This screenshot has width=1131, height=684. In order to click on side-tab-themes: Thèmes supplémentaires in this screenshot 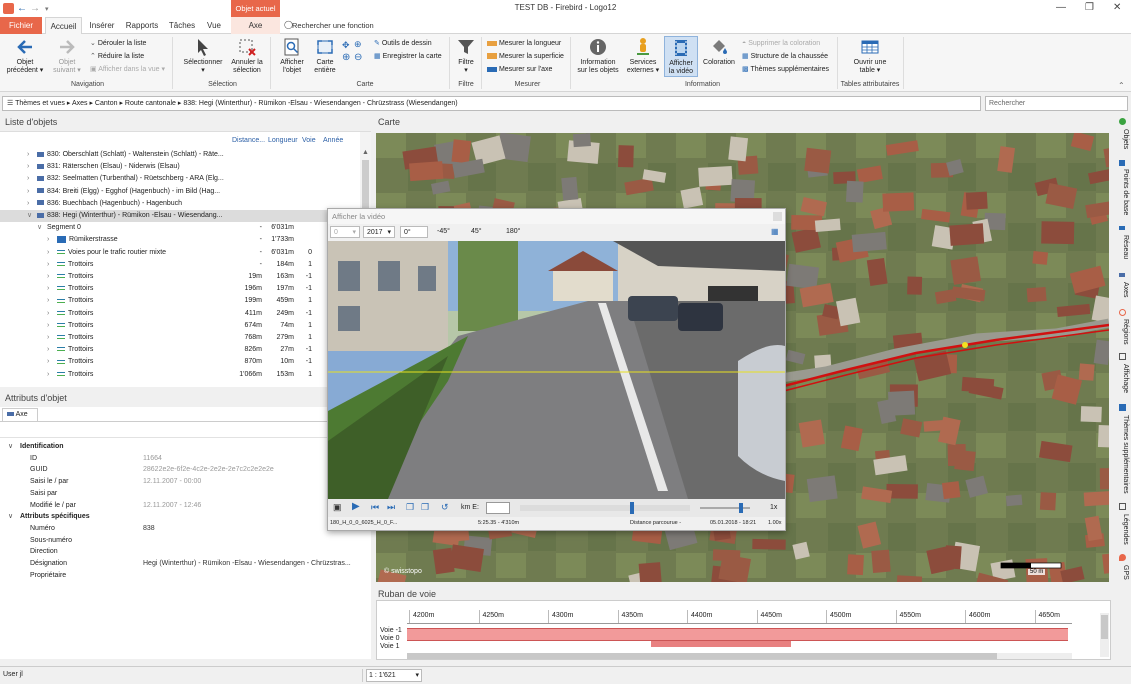, I will do `click(1123, 454)`.